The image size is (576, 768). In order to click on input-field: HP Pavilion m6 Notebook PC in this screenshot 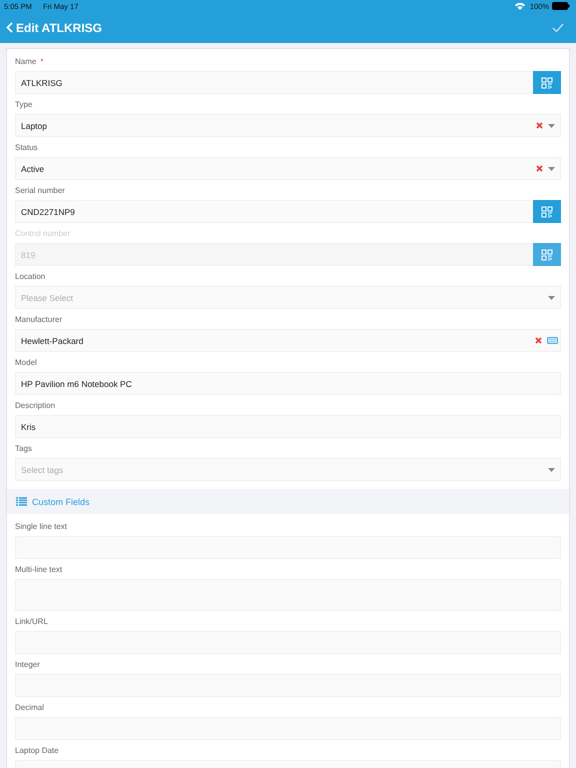, I will do `click(288, 383)`.